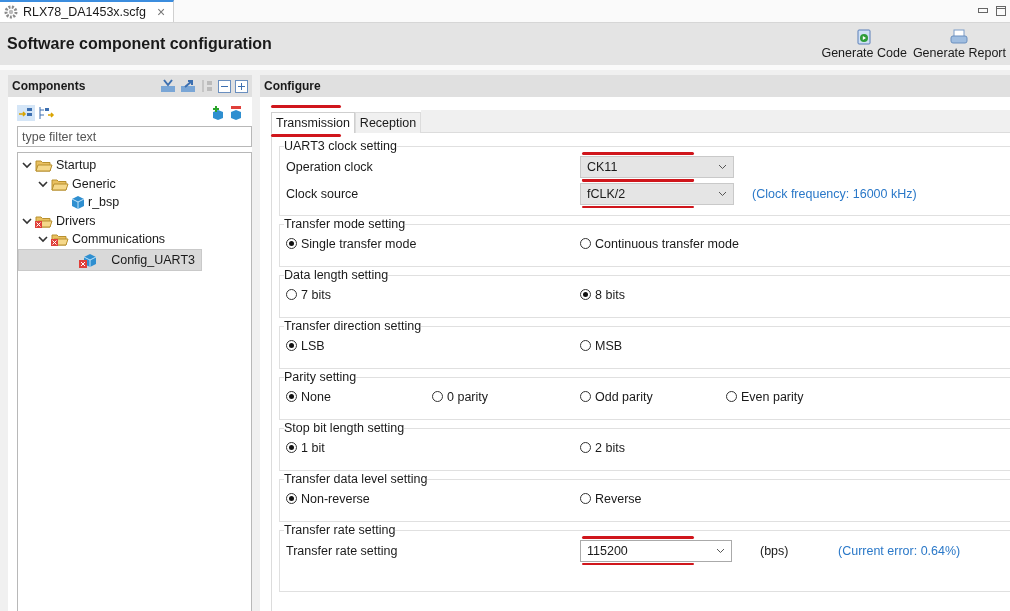 Image resolution: width=1010 pixels, height=611 pixels. What do you see at coordinates (320, 377) in the screenshot?
I see `group-title: Parity setting` at bounding box center [320, 377].